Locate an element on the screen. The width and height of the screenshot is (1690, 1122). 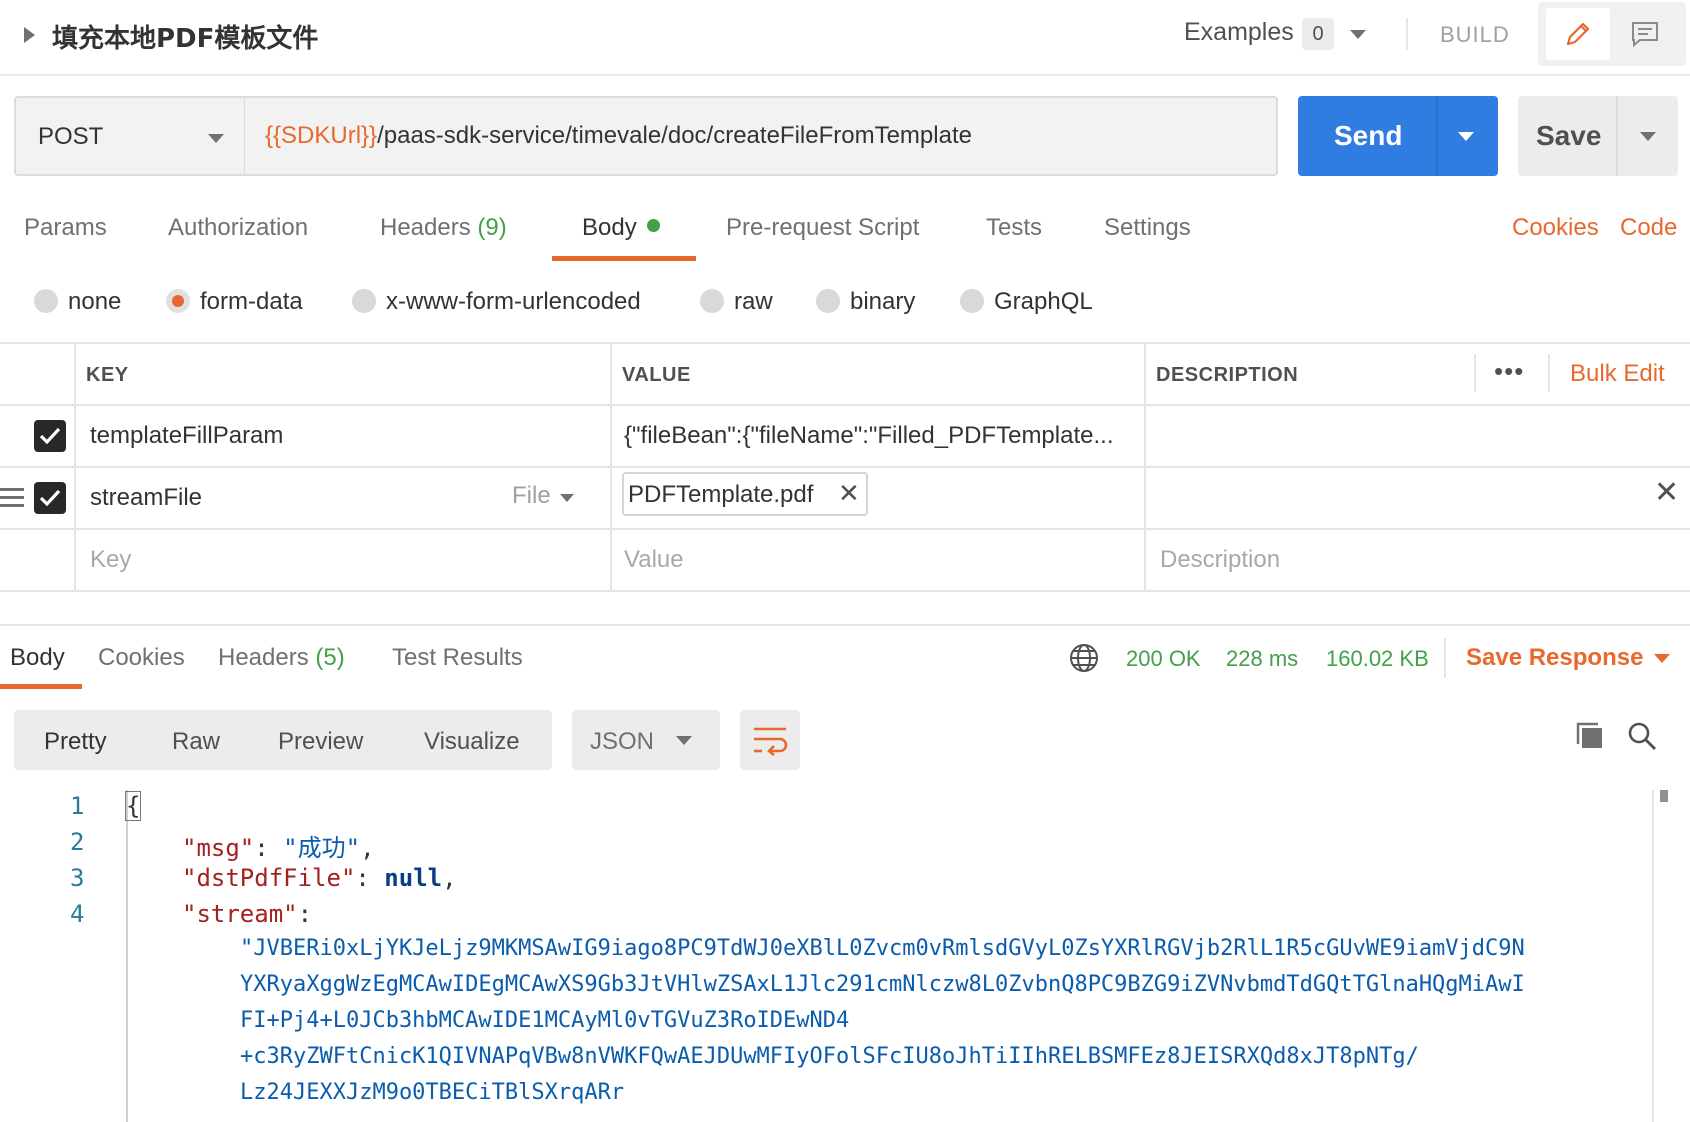
tab-params: Params is located at coordinates (65, 228).